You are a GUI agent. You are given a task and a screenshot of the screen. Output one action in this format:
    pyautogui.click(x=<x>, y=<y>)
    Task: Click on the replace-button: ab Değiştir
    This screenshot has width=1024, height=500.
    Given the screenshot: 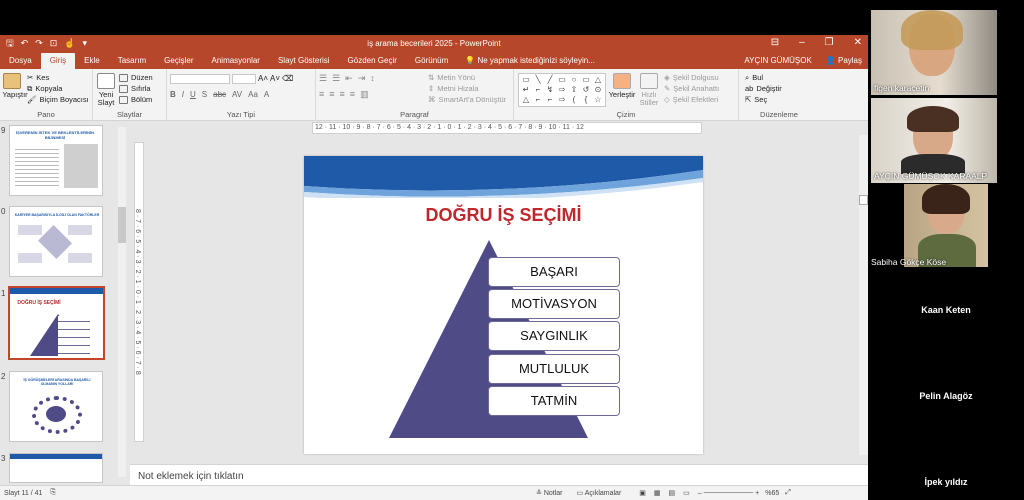 What is the action you would take?
    pyautogui.click(x=763, y=88)
    